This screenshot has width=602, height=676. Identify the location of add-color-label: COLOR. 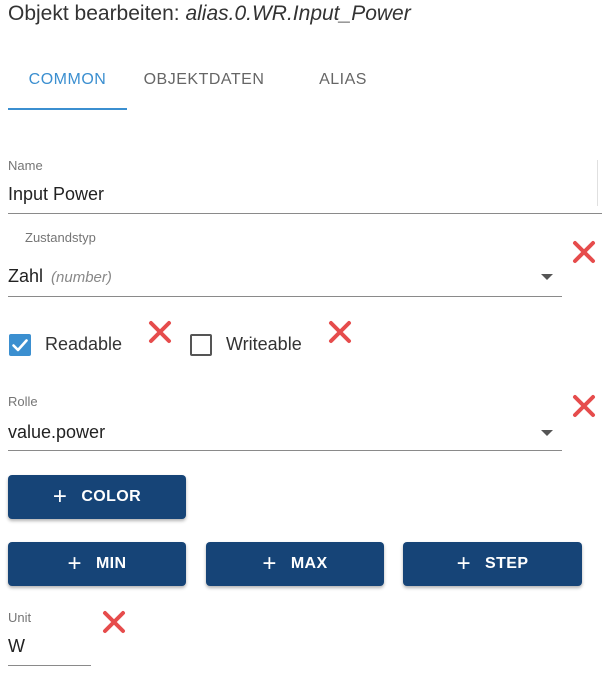
(111, 496).